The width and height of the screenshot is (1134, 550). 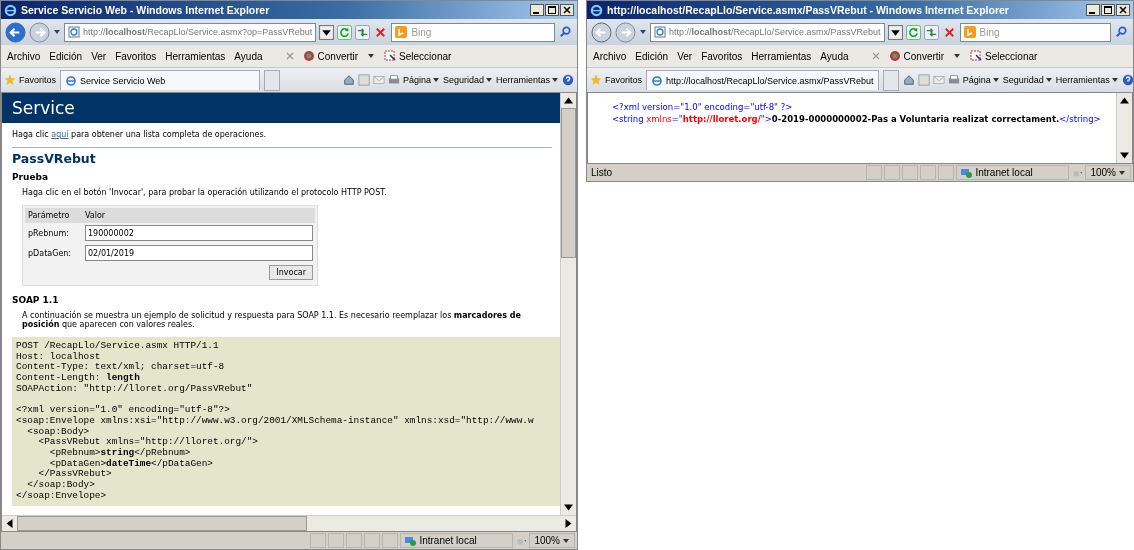 What do you see at coordinates (120, 453) in the screenshot?
I see `code-line: <pRebnum>string</pRebnum>` at bounding box center [120, 453].